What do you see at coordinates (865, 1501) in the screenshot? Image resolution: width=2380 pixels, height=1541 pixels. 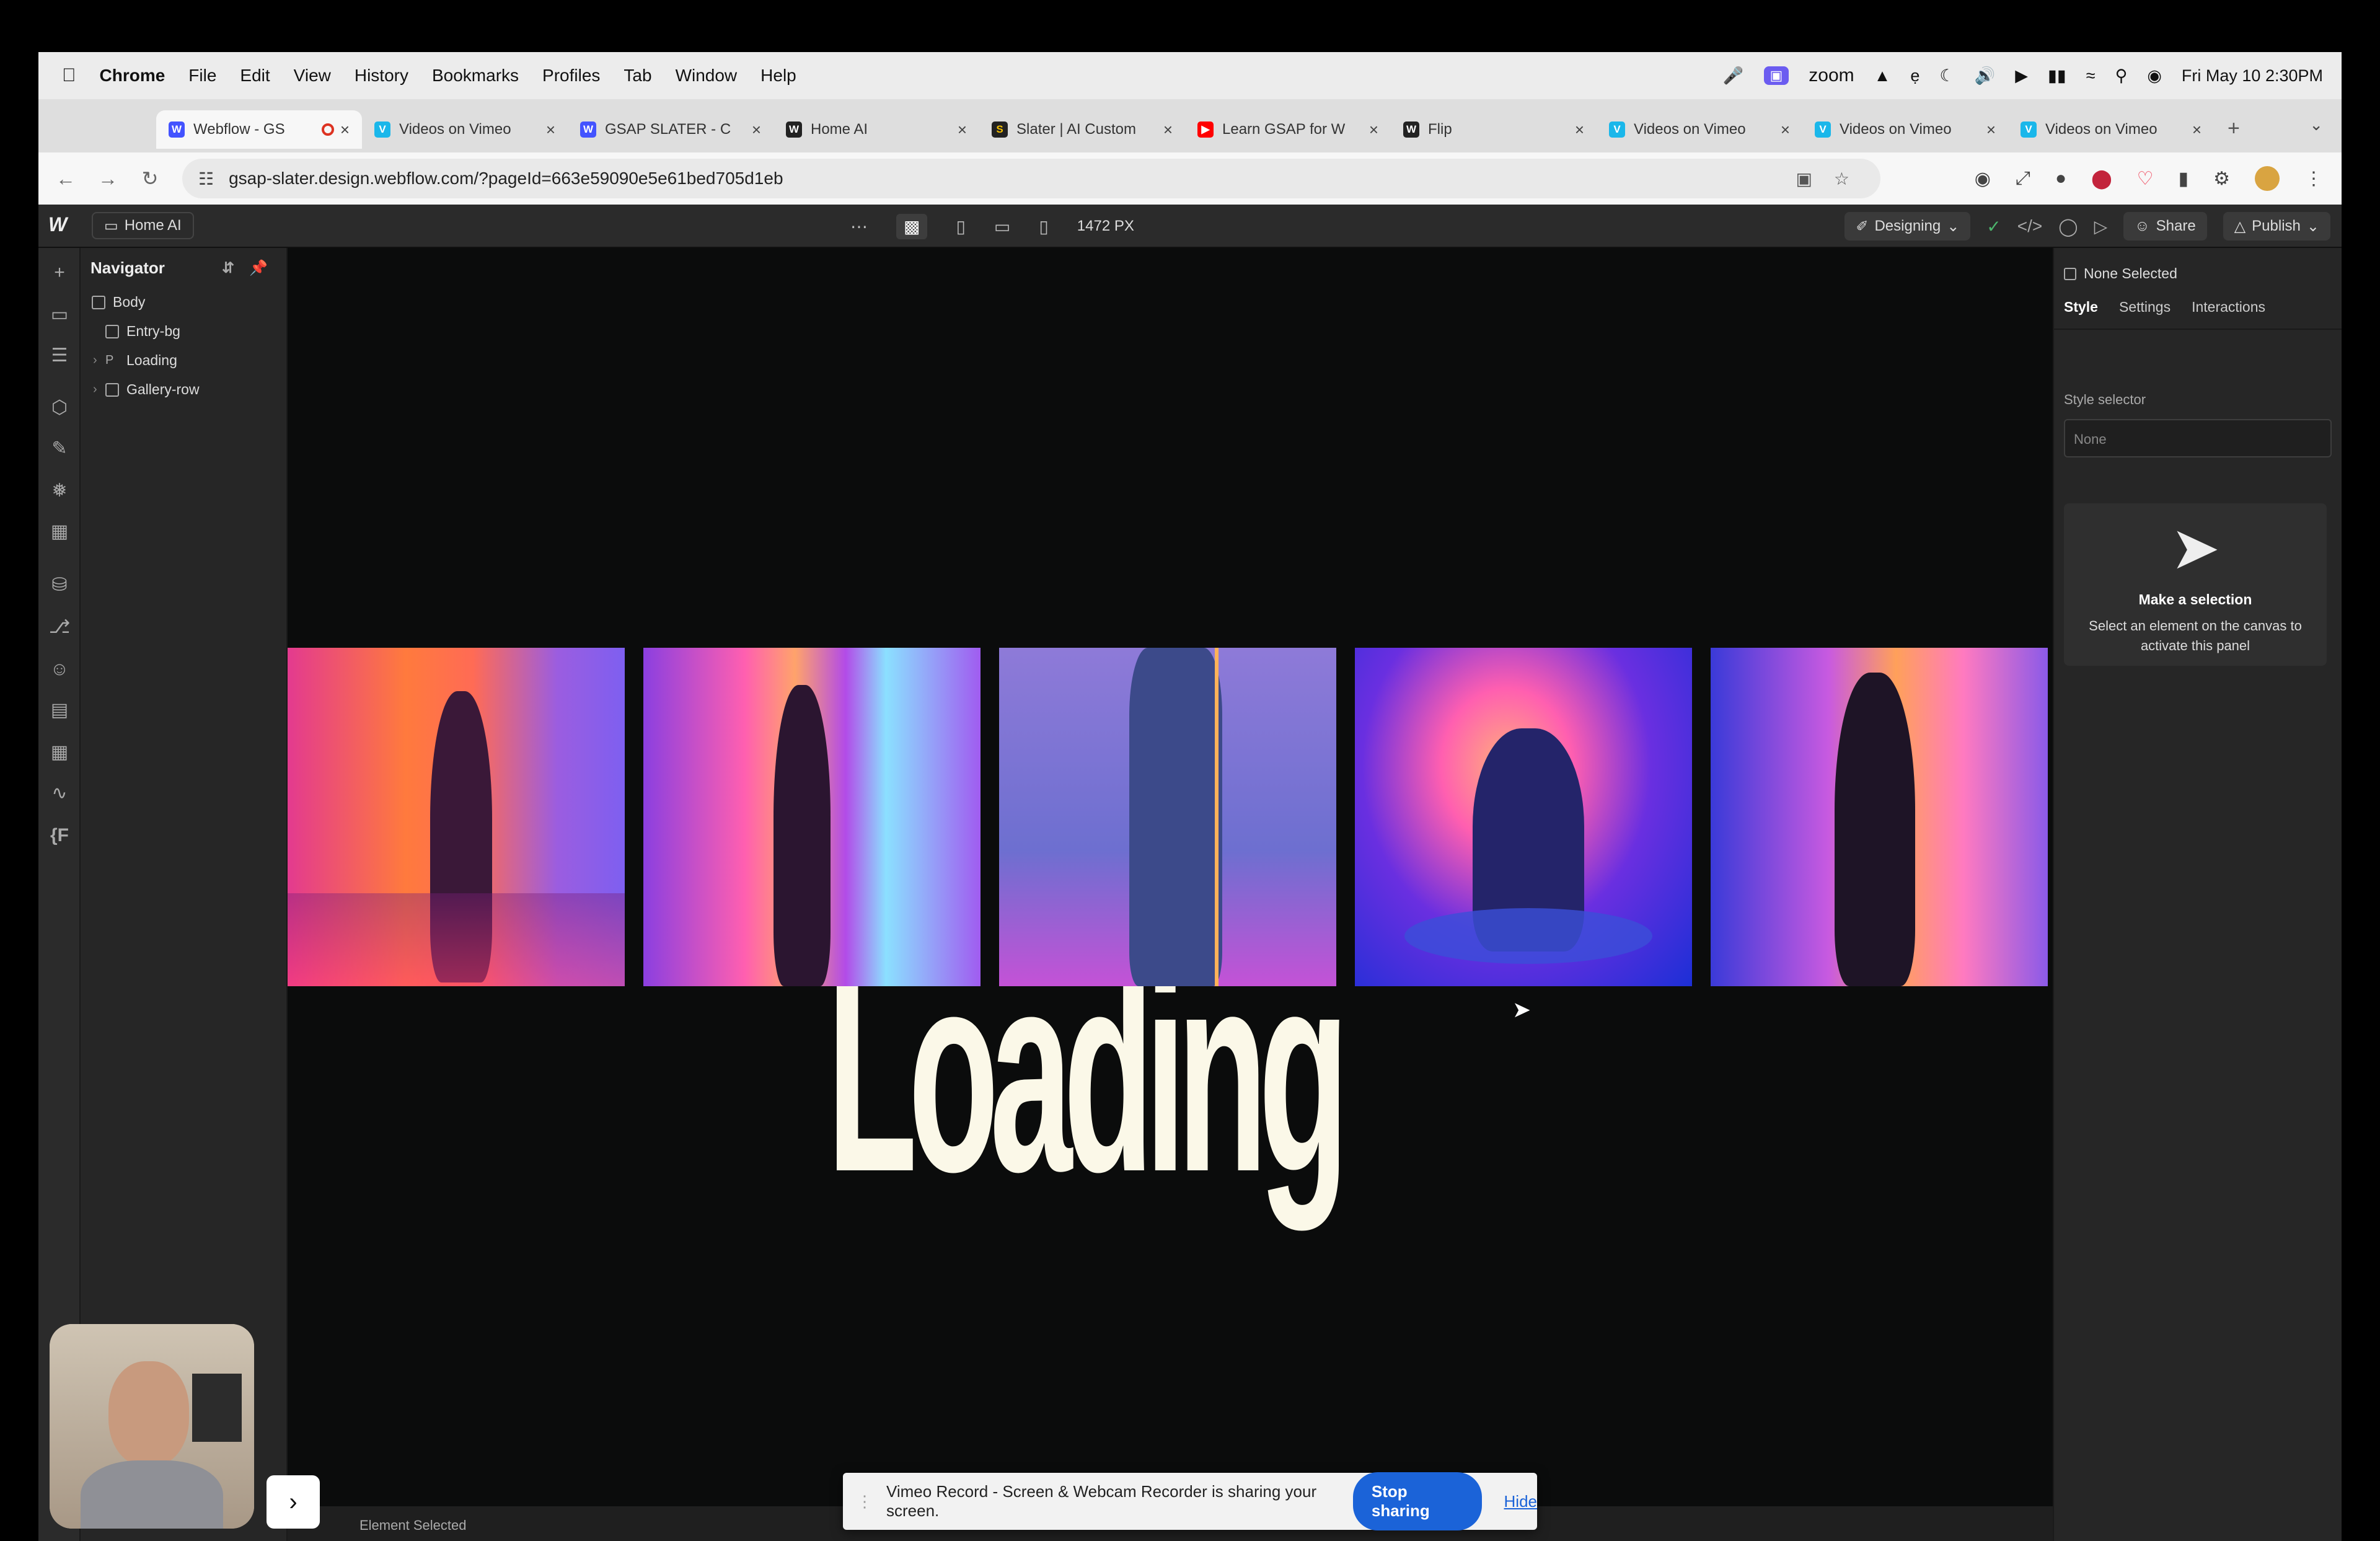 I see `drag-handle-icon: ⋮` at bounding box center [865, 1501].